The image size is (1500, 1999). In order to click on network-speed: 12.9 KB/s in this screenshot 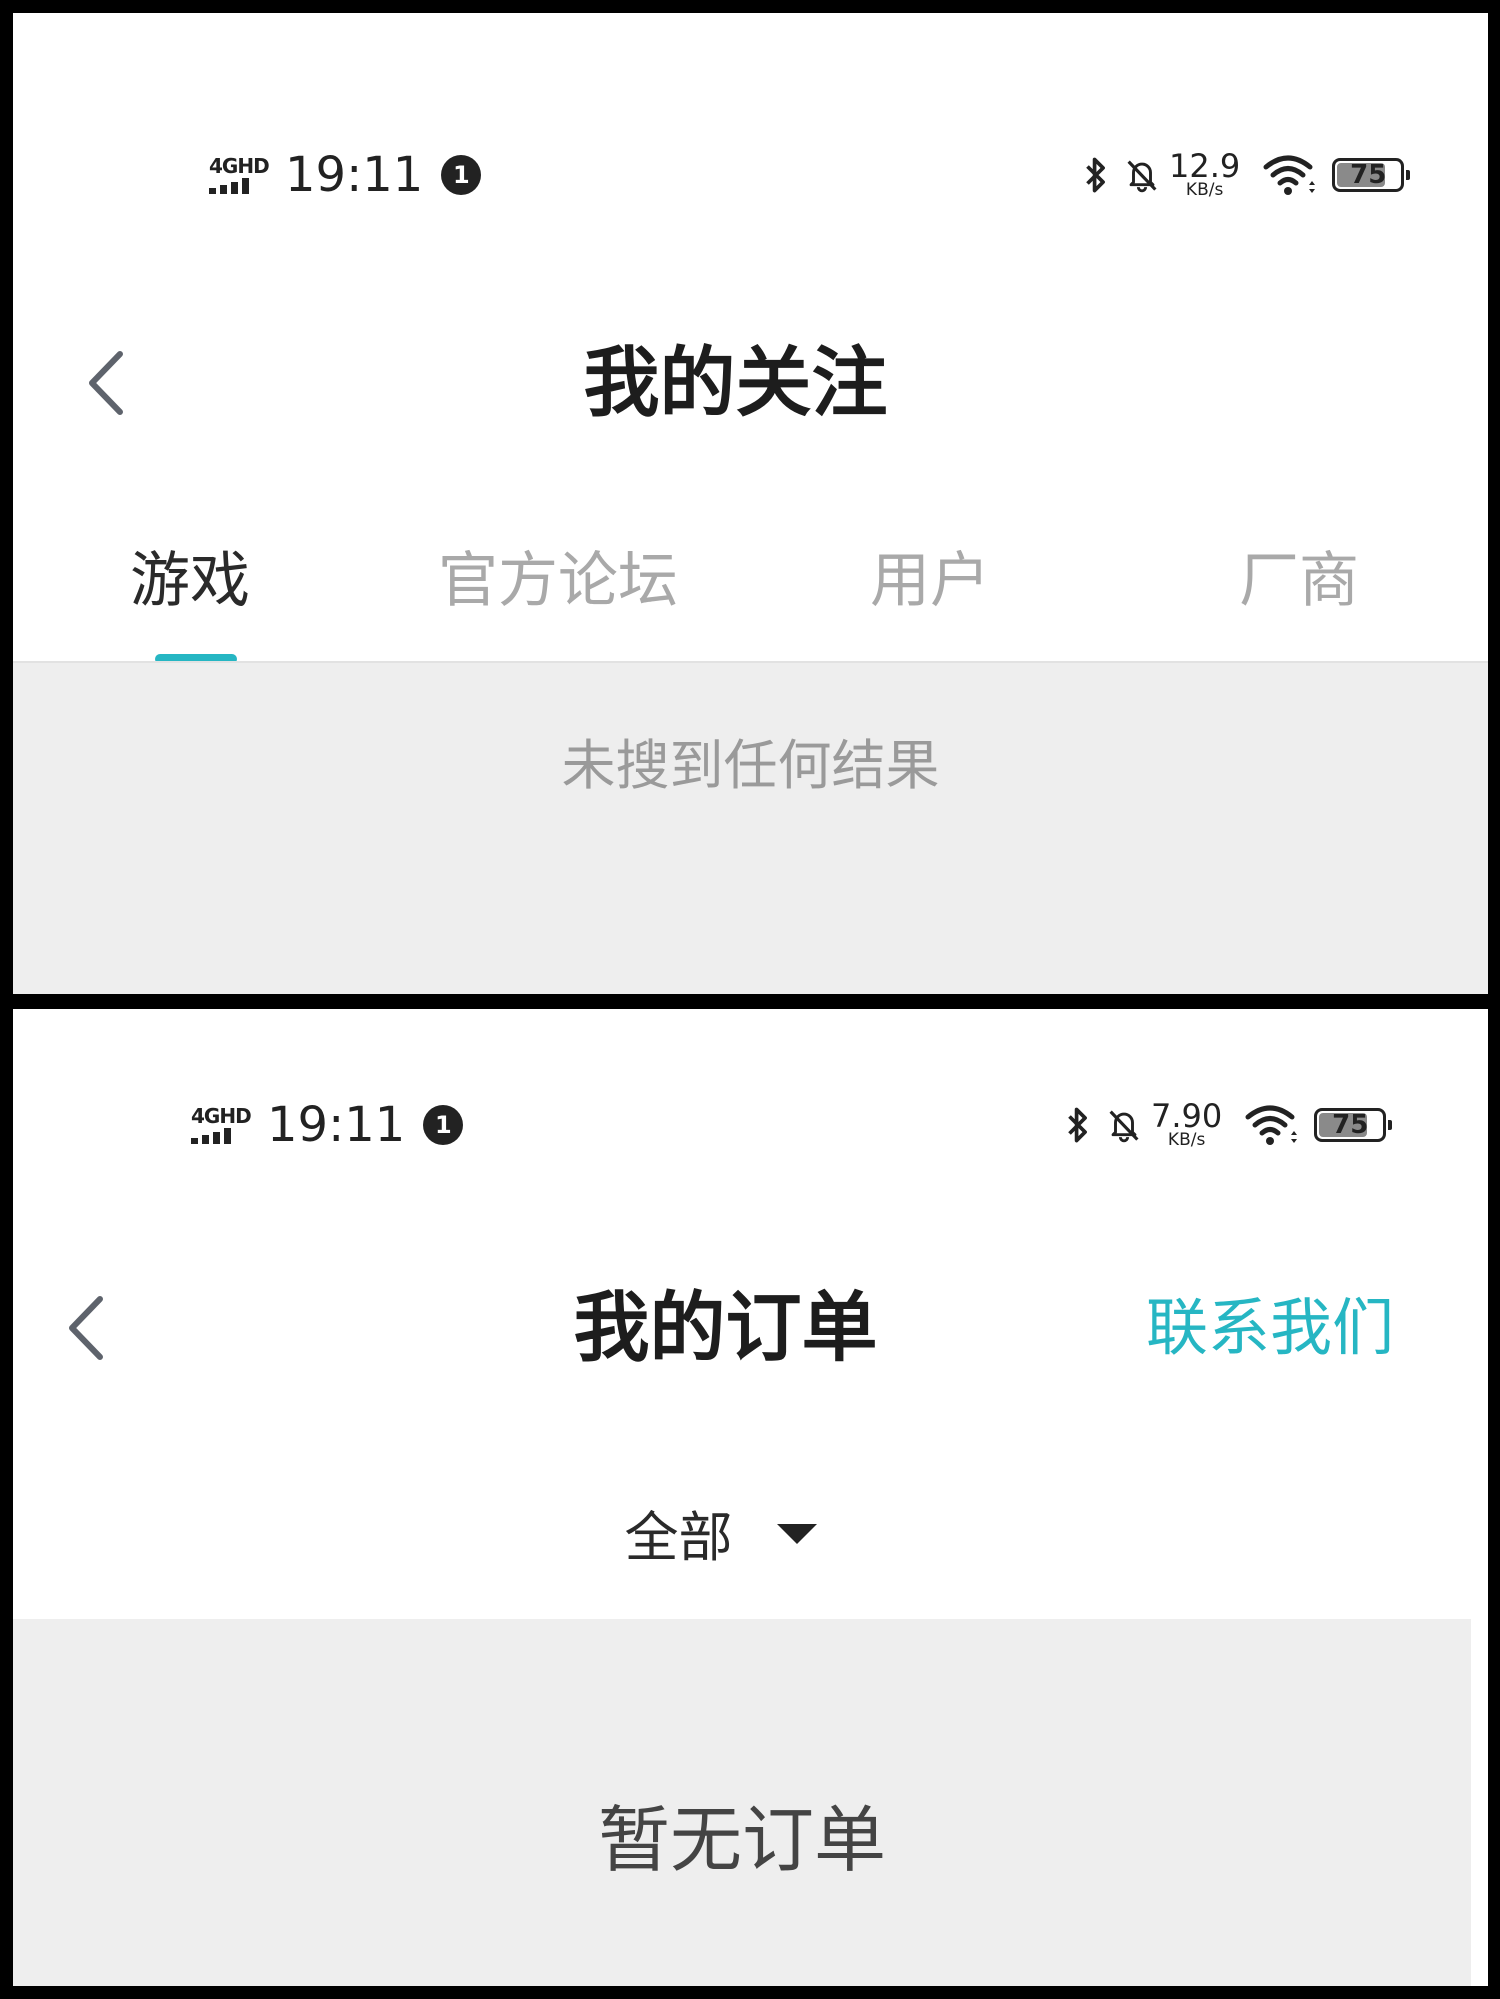, I will do `click(1205, 173)`.